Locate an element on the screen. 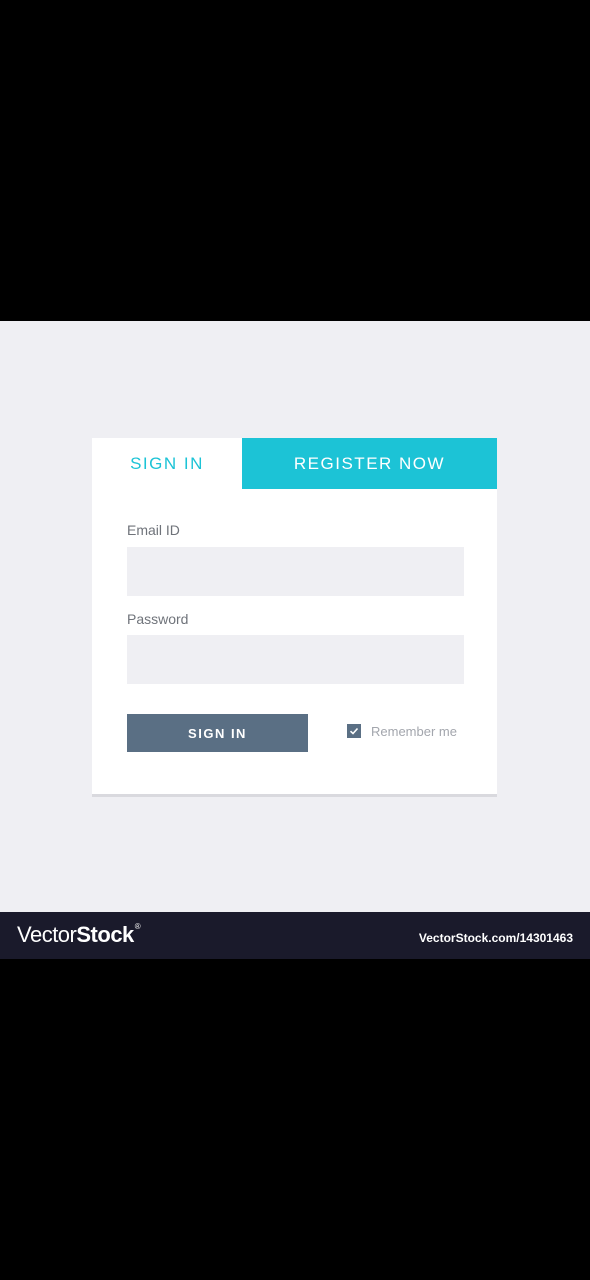 This screenshot has height=1280, width=590. email-label: Email ID is located at coordinates (153, 530).